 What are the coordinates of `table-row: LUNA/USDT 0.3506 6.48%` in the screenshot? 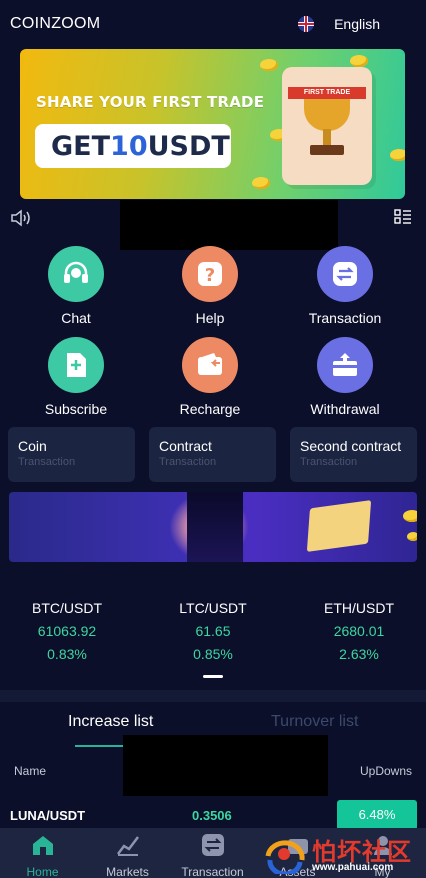 It's located at (213, 815).